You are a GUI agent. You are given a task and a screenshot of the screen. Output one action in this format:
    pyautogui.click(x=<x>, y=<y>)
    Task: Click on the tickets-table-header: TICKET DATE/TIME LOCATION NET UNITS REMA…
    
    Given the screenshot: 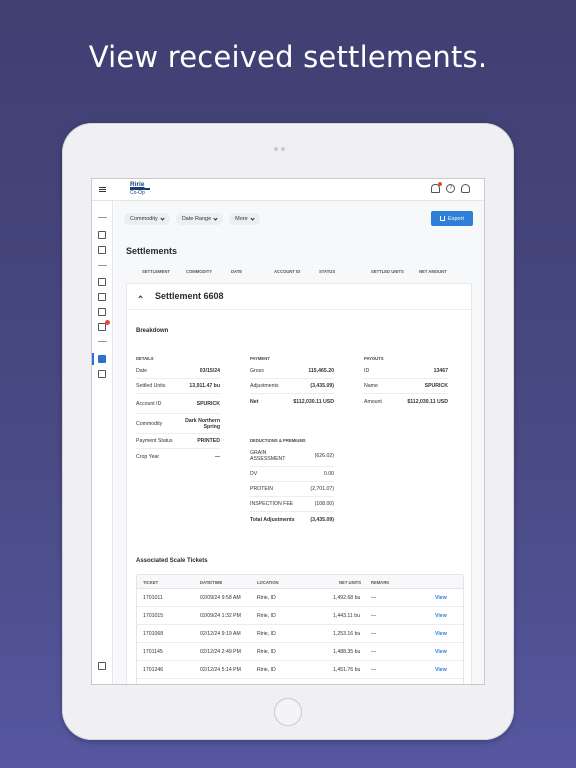 What is the action you would take?
    pyautogui.click(x=300, y=582)
    